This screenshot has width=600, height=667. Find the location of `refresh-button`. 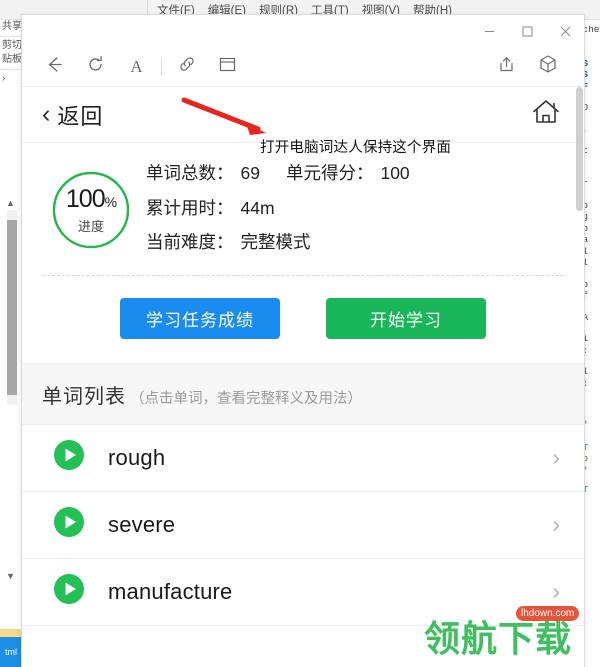

refresh-button is located at coordinates (95, 67).